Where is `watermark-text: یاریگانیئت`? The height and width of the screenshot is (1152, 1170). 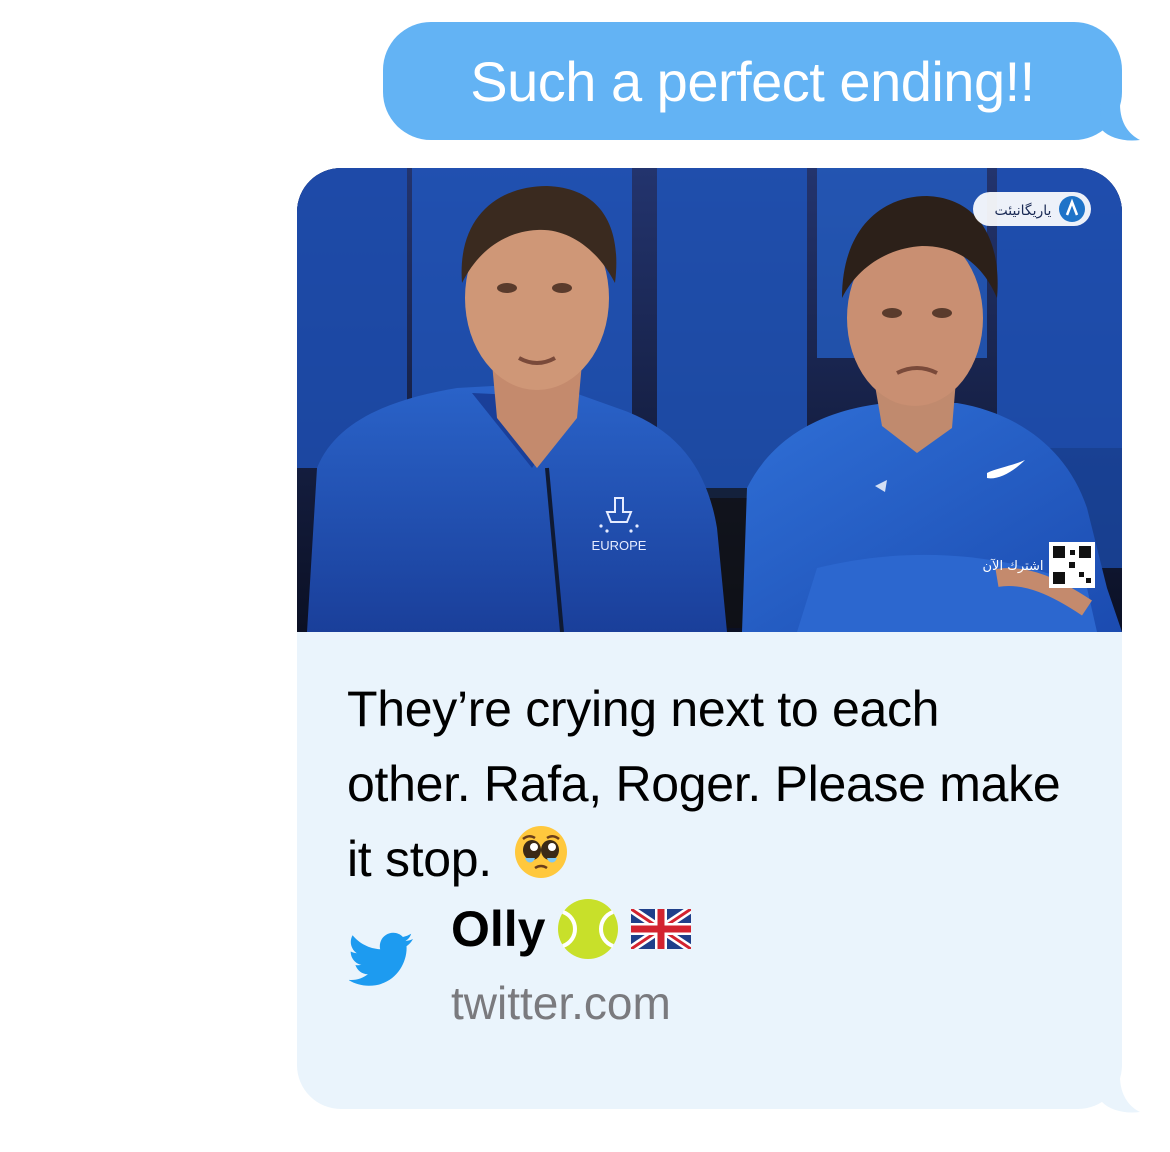
watermark-text: یاریگانیئت is located at coordinates (1023, 210).